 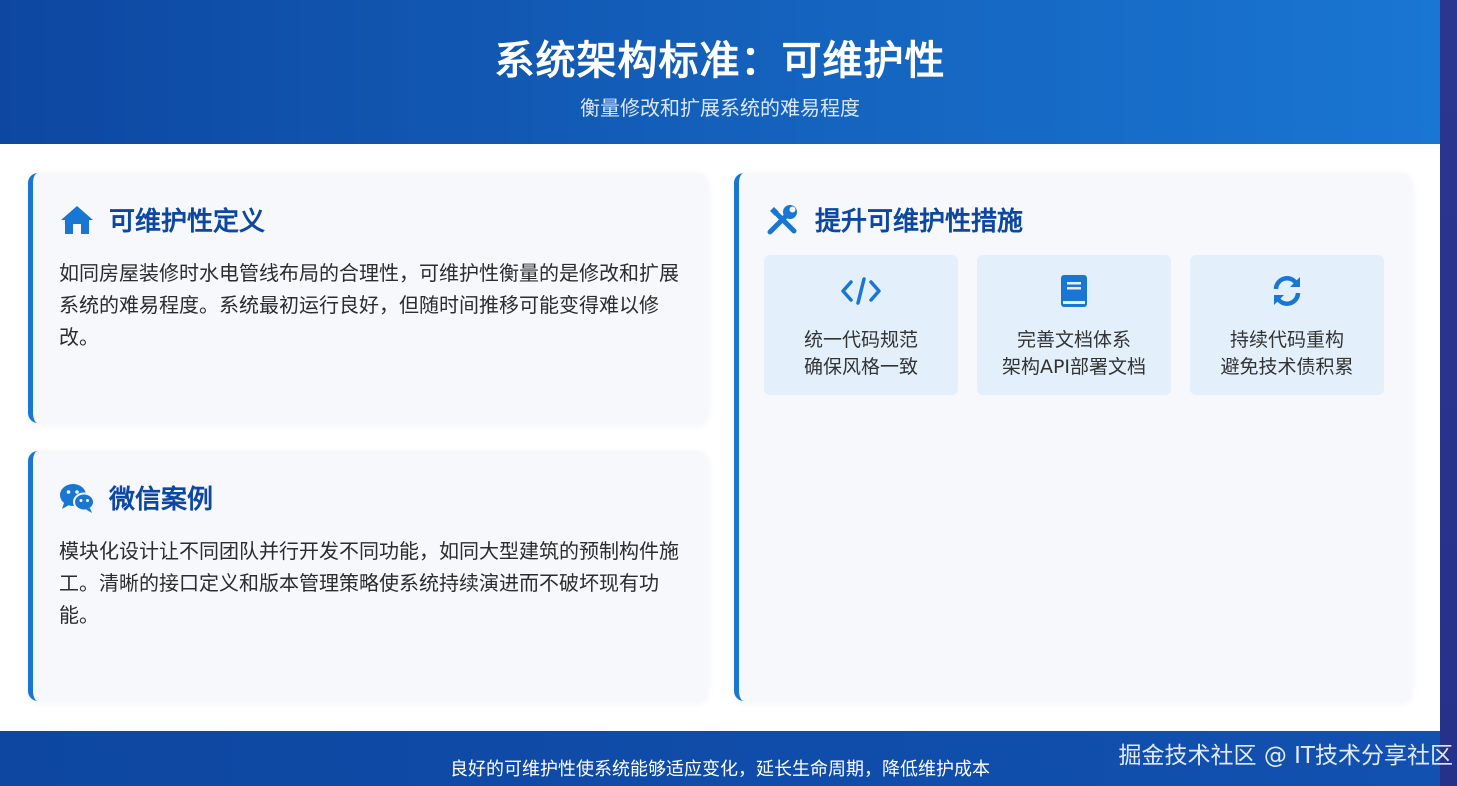 What do you see at coordinates (860, 340) in the screenshot?
I see `measure-label-1: 统一代码规范` at bounding box center [860, 340].